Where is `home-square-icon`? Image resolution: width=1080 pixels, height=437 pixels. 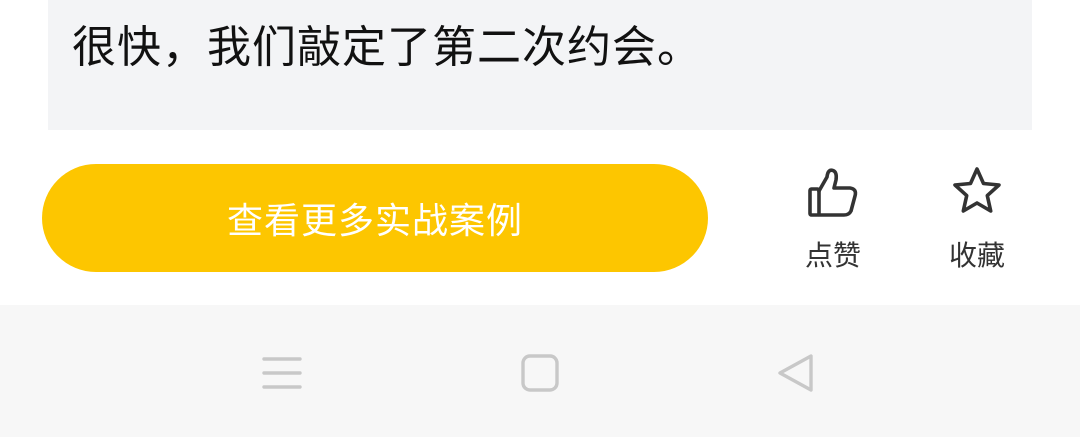 home-square-icon is located at coordinates (540, 373).